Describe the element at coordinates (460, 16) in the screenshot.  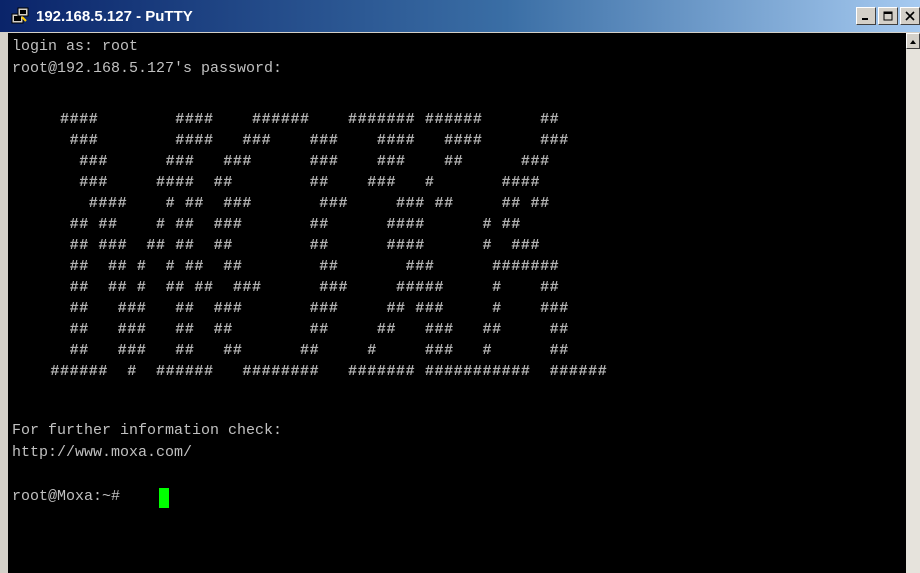
I see `title-bar: 192.168.5.127 - PuTTY` at that location.